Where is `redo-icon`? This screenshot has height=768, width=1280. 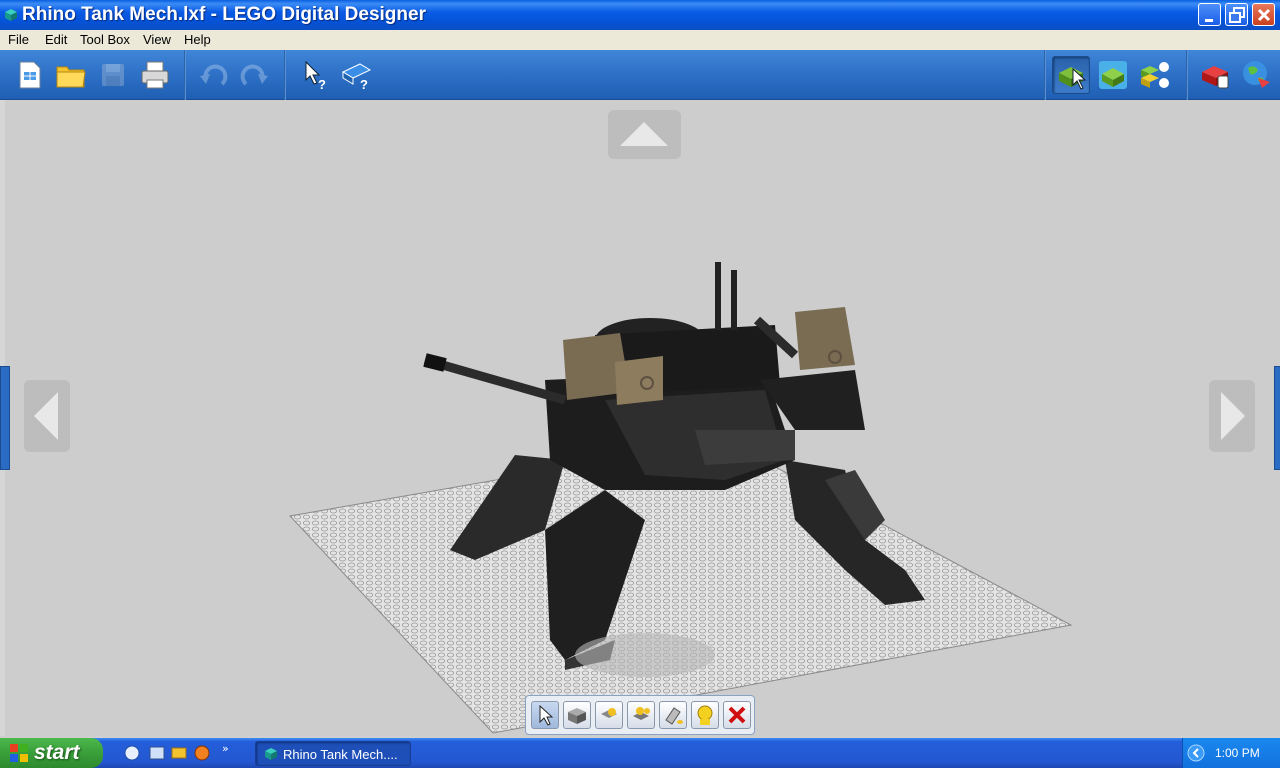
redo-icon is located at coordinates (254, 75).